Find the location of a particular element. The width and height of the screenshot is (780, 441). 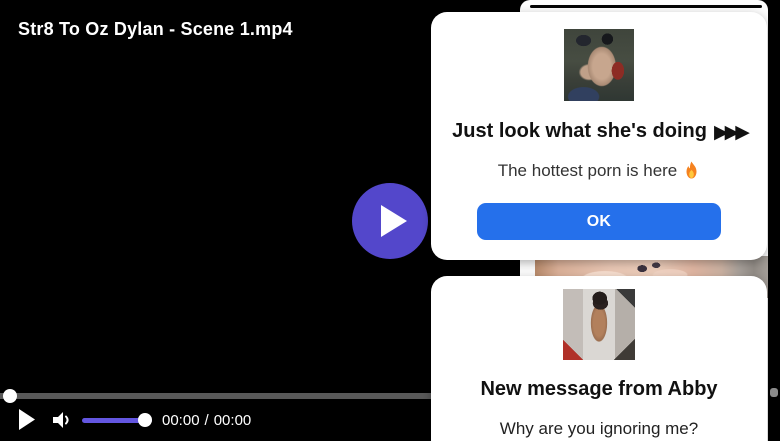

triple-play-arrows-icon: ▶▶▶ is located at coordinates (731, 132).